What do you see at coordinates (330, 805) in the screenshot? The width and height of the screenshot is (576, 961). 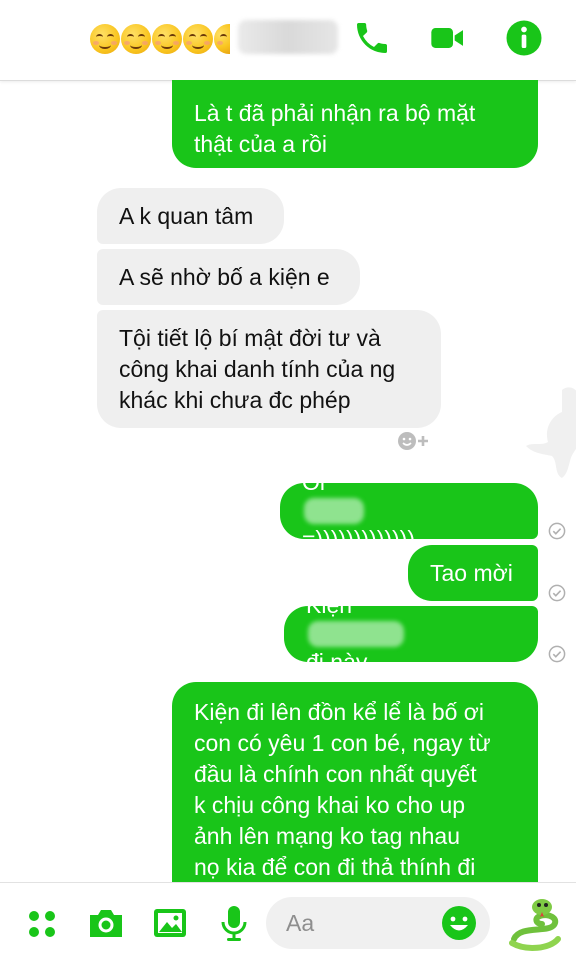 I see `message-text: k chịu công khai ko cho up` at bounding box center [330, 805].